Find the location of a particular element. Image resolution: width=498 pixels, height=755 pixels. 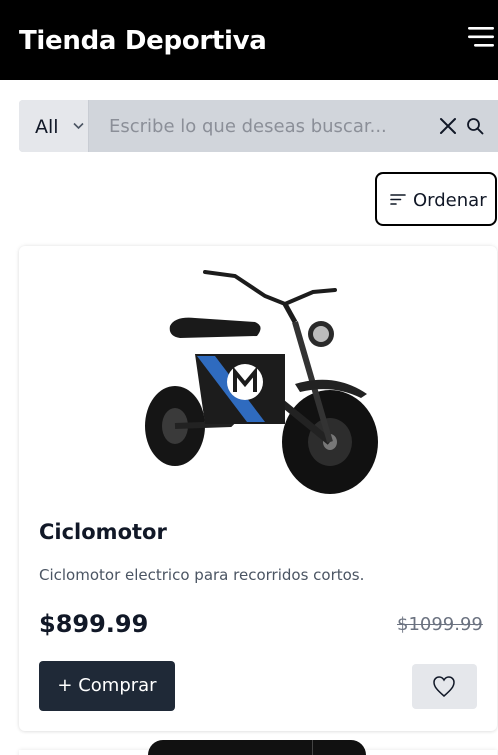

top-header: Tienda Deportiva is located at coordinates (249, 40).